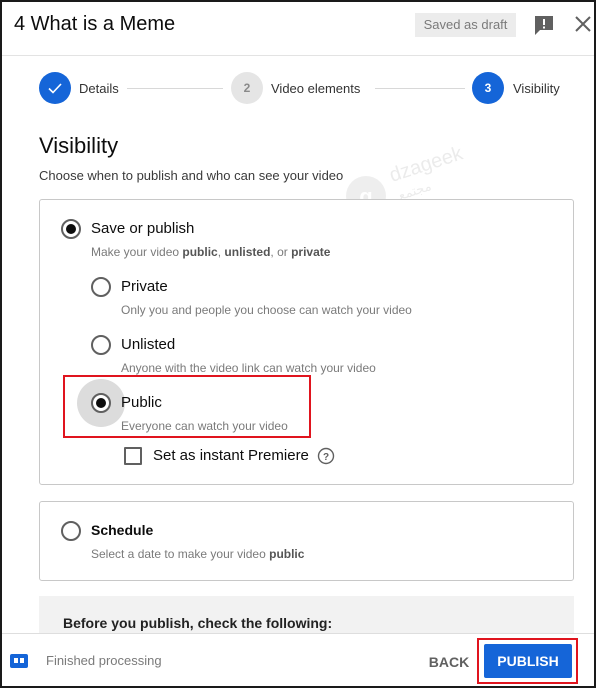 The image size is (596, 688). What do you see at coordinates (187, 406) in the screenshot?
I see `public-option-highlight` at bounding box center [187, 406].